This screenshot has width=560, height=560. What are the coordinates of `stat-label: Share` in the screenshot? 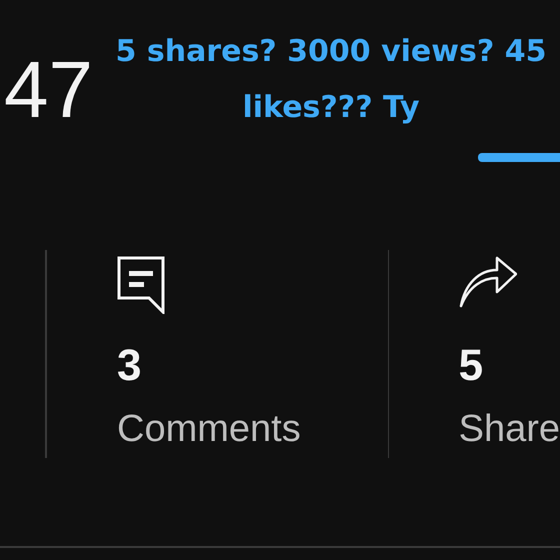 It's located at (509, 429).